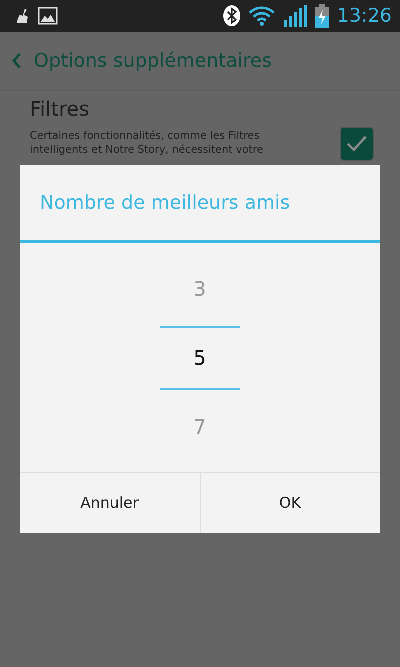  What do you see at coordinates (322, 16) in the screenshot?
I see `battery-icon` at bounding box center [322, 16].